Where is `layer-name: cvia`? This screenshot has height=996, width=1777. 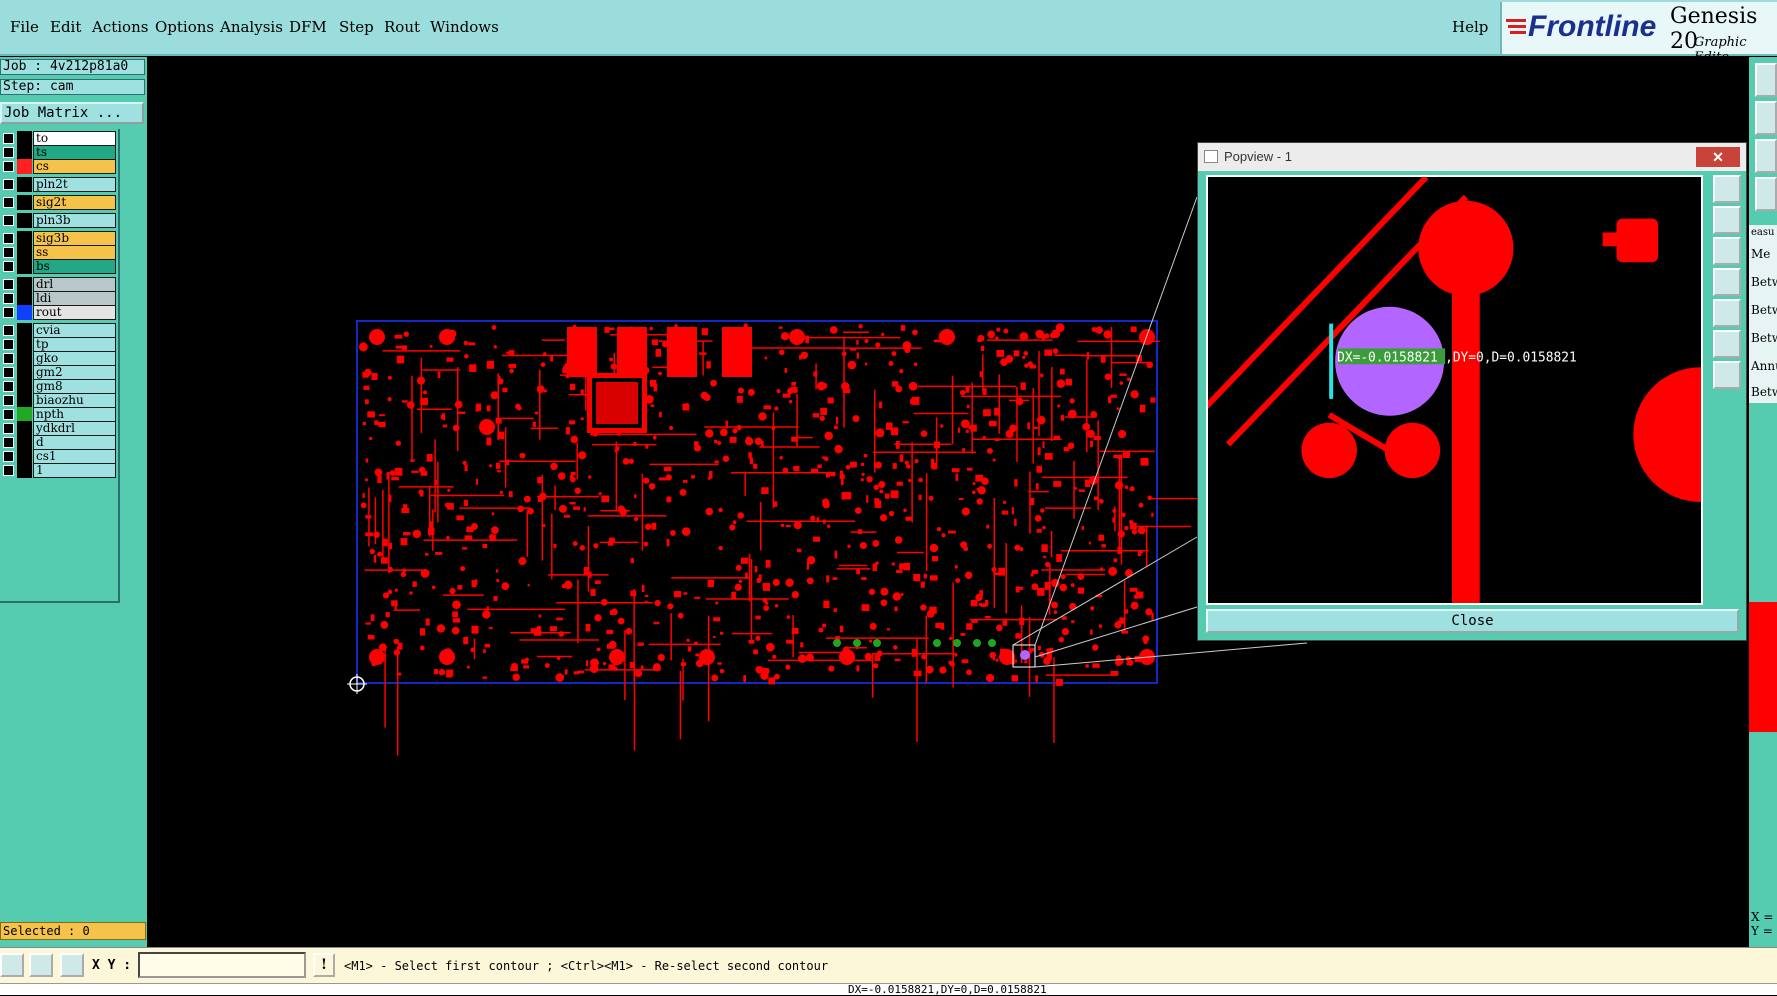 layer-name: cvia is located at coordinates (74, 330).